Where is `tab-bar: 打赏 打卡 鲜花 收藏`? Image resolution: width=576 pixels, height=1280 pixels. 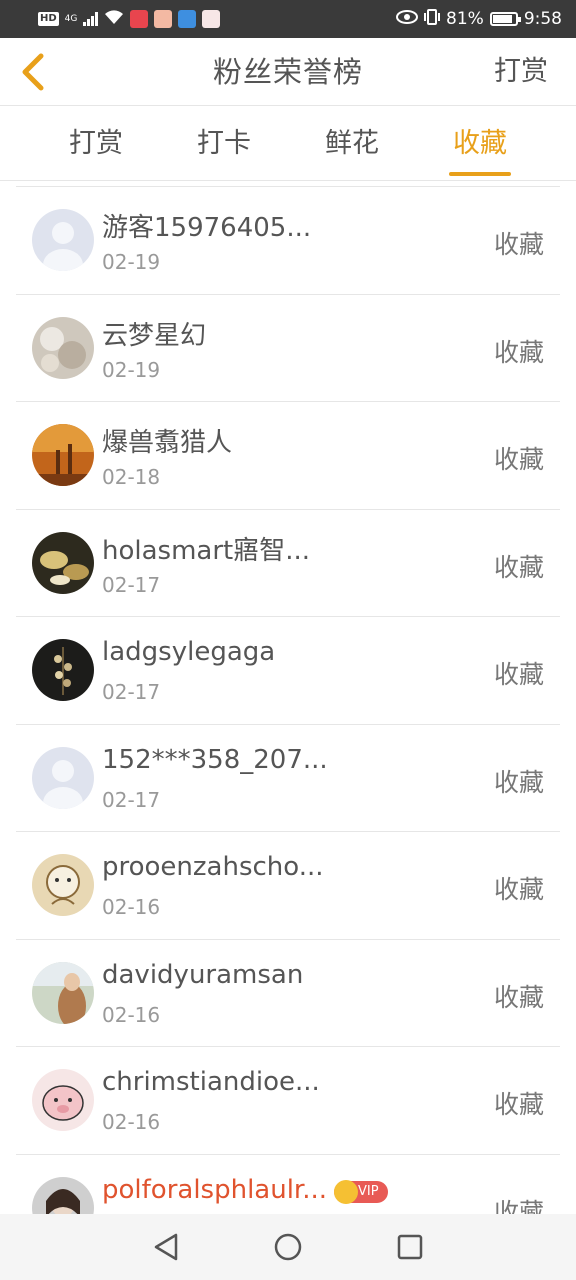 tab-bar: 打赏 打卡 鲜花 收藏 is located at coordinates (288, 144).